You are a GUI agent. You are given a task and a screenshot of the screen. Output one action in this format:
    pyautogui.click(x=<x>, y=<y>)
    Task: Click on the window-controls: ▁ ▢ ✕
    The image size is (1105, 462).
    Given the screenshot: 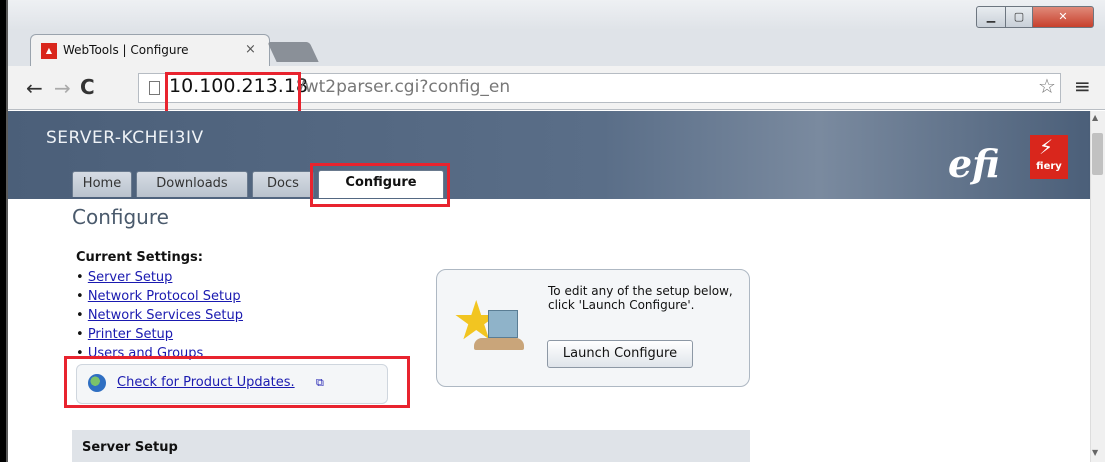 What is the action you would take?
    pyautogui.click(x=1035, y=17)
    